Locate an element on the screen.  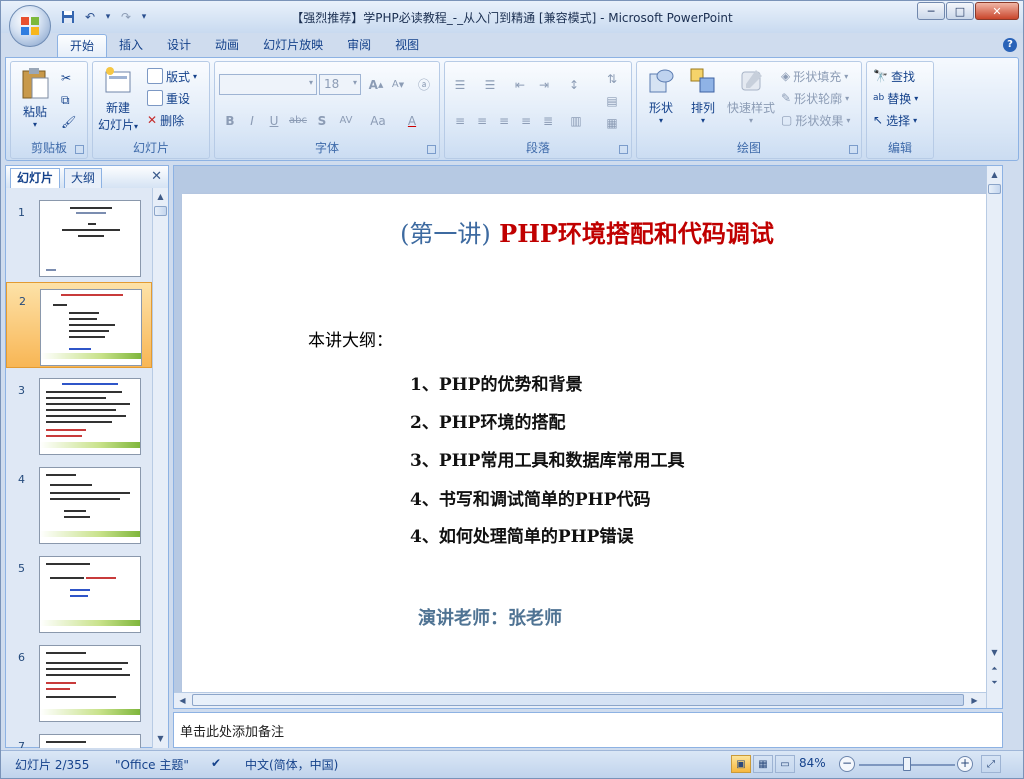
char-spacing-button: AV is located at coordinates (346, 120).